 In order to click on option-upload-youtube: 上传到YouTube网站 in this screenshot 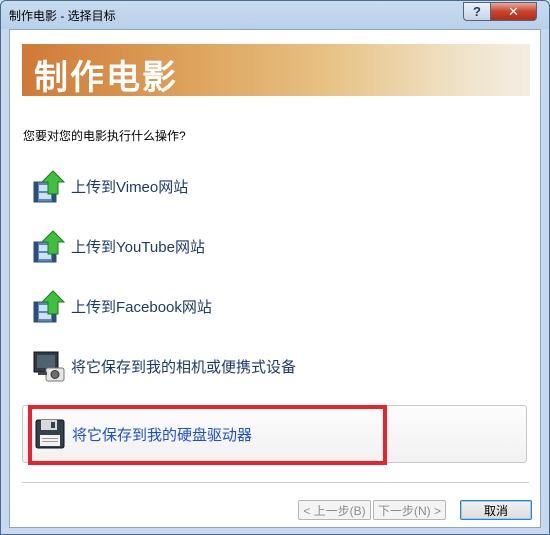, I will do `click(274, 246)`.